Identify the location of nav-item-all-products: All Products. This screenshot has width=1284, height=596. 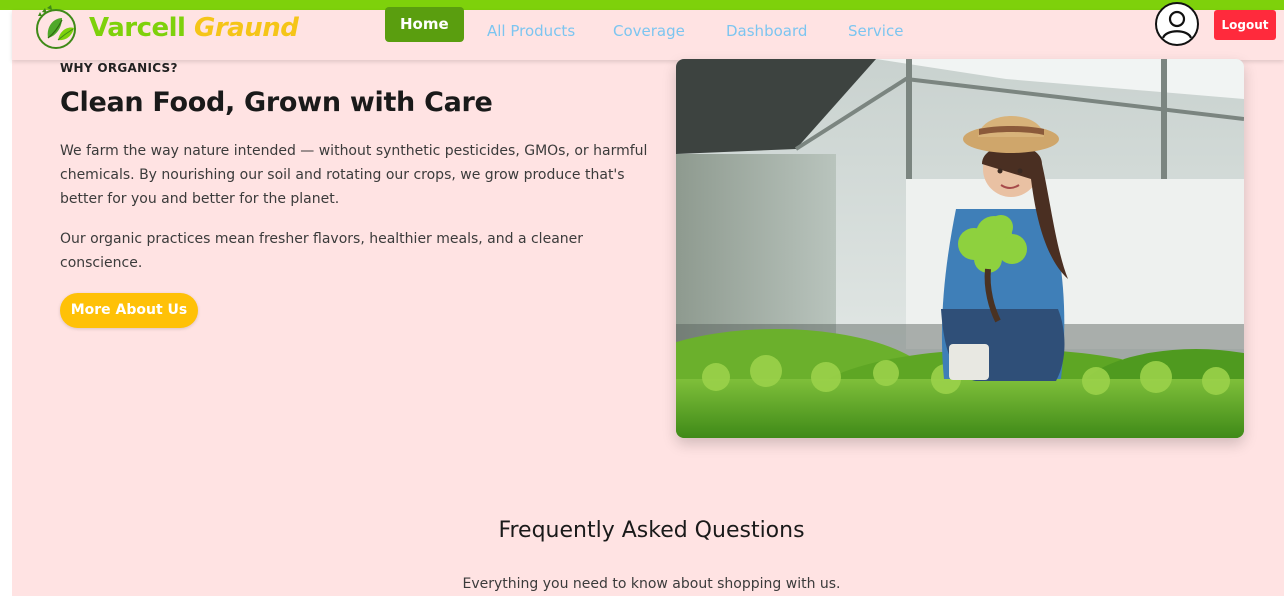
(531, 31).